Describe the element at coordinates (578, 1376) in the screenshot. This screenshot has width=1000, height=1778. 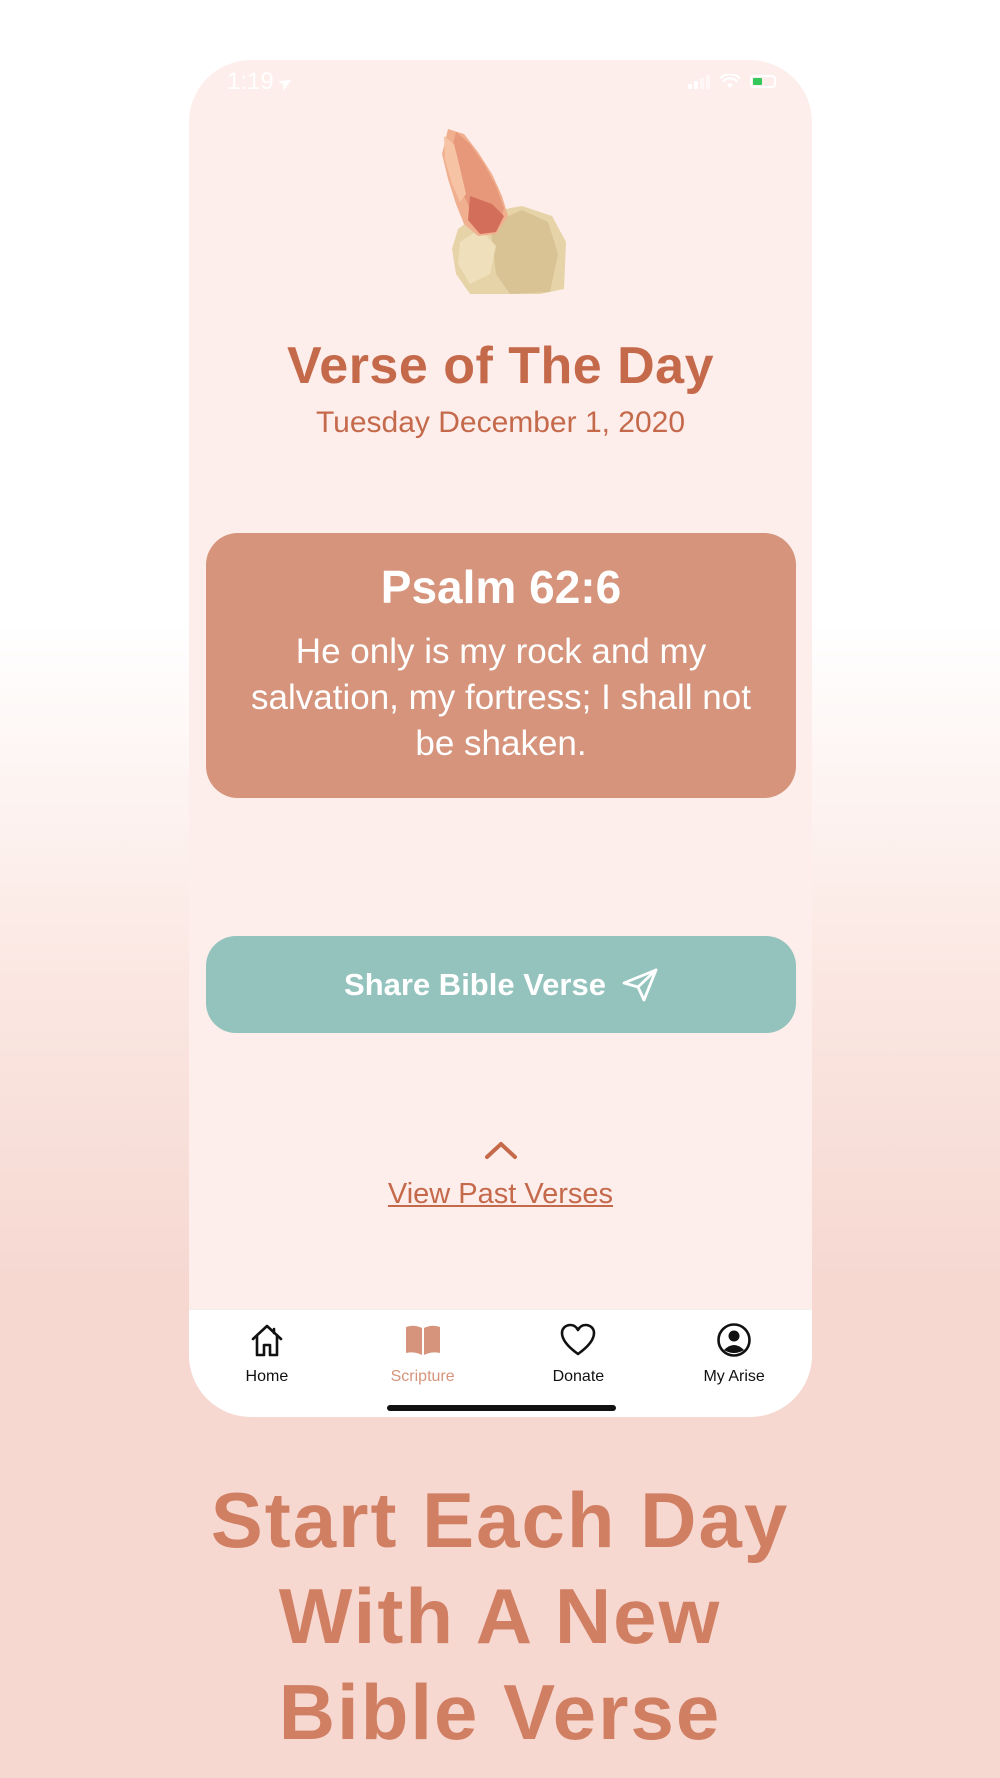
I see `tab-donate-label: Donate` at that location.